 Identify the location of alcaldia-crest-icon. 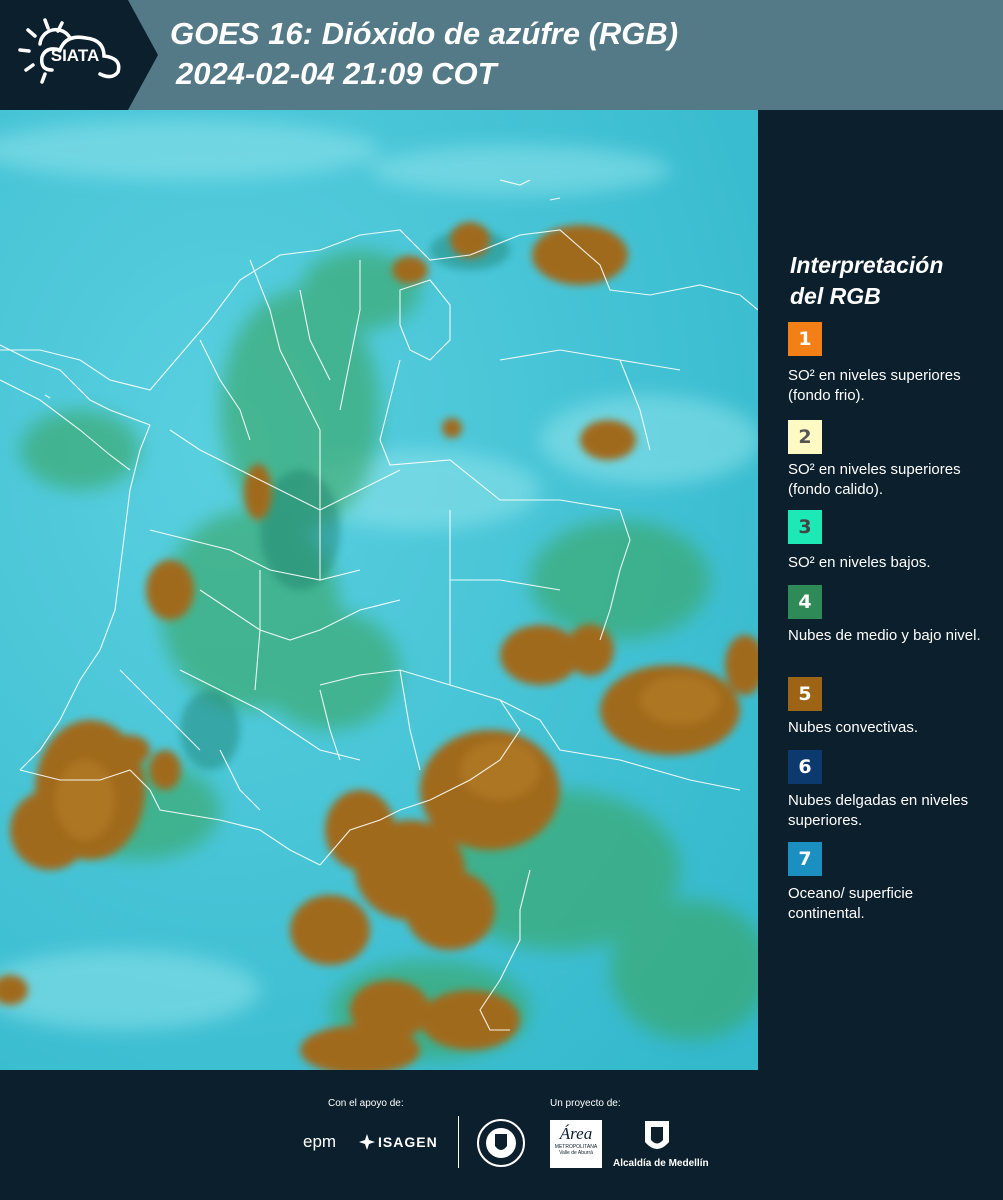
(657, 1135).